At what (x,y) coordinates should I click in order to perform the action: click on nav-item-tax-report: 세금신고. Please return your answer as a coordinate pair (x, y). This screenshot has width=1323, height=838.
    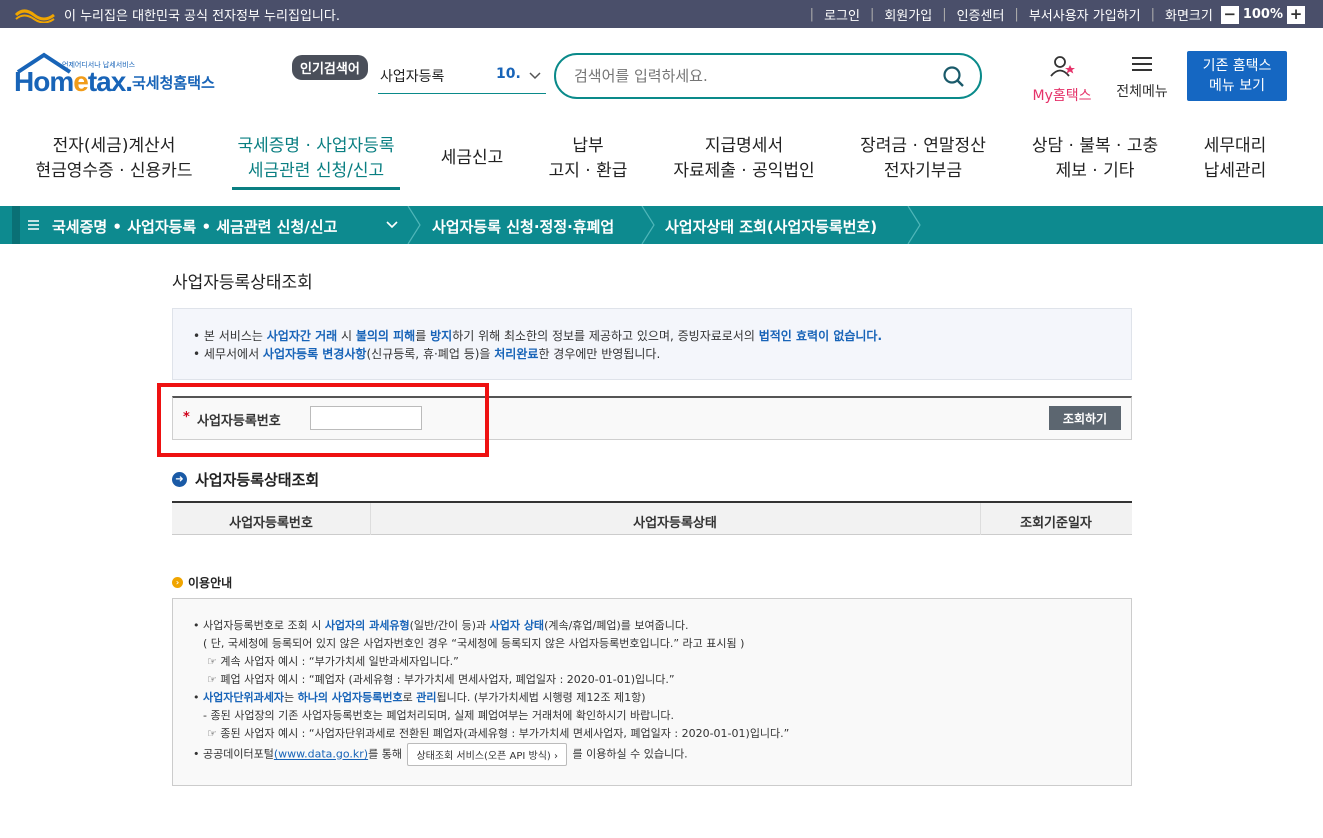
    Looking at the image, I should click on (472, 152).